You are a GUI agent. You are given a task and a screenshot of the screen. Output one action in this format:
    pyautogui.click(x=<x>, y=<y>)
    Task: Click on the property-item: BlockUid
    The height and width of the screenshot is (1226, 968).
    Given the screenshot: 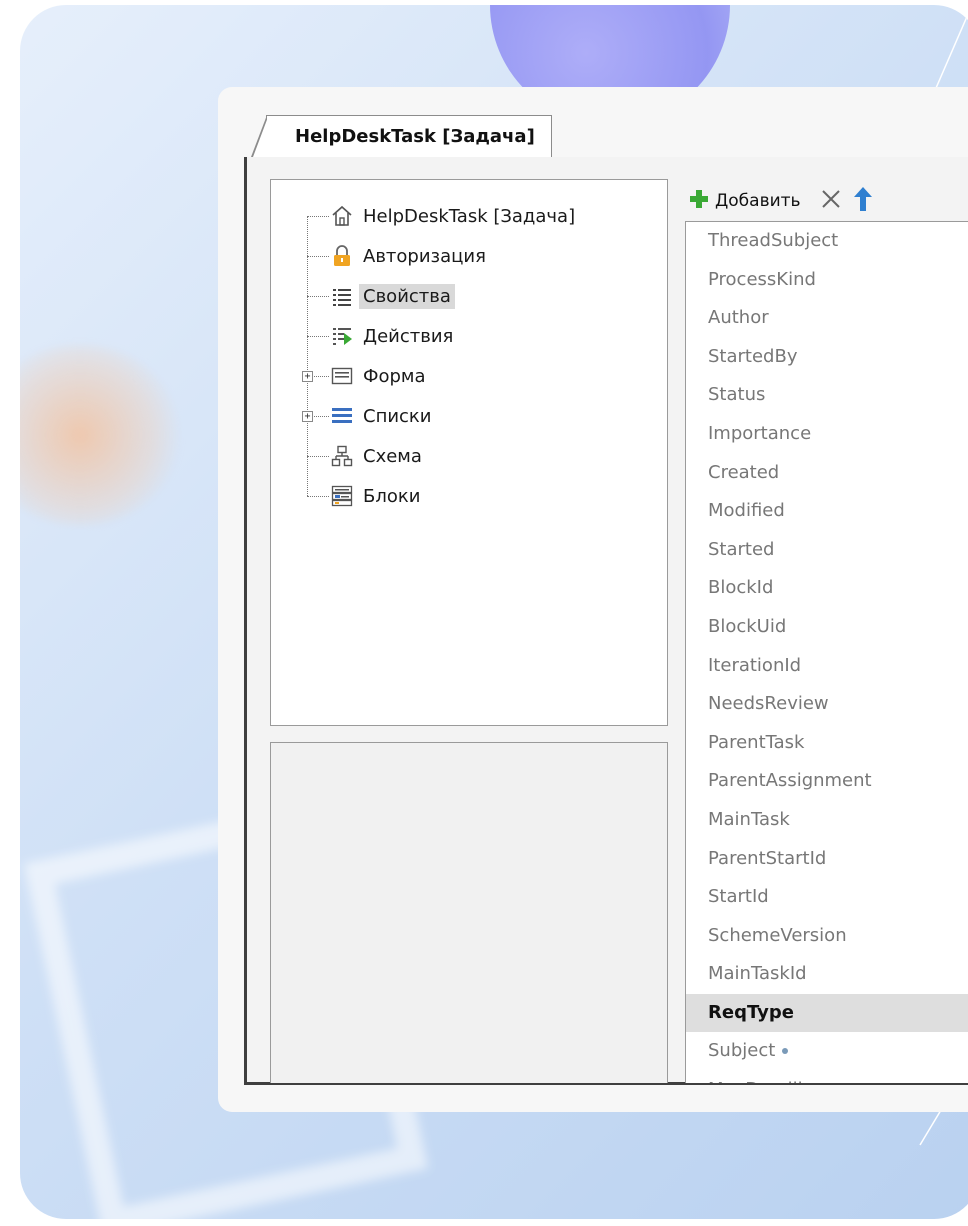 What is the action you would take?
    pyautogui.click(x=827, y=627)
    